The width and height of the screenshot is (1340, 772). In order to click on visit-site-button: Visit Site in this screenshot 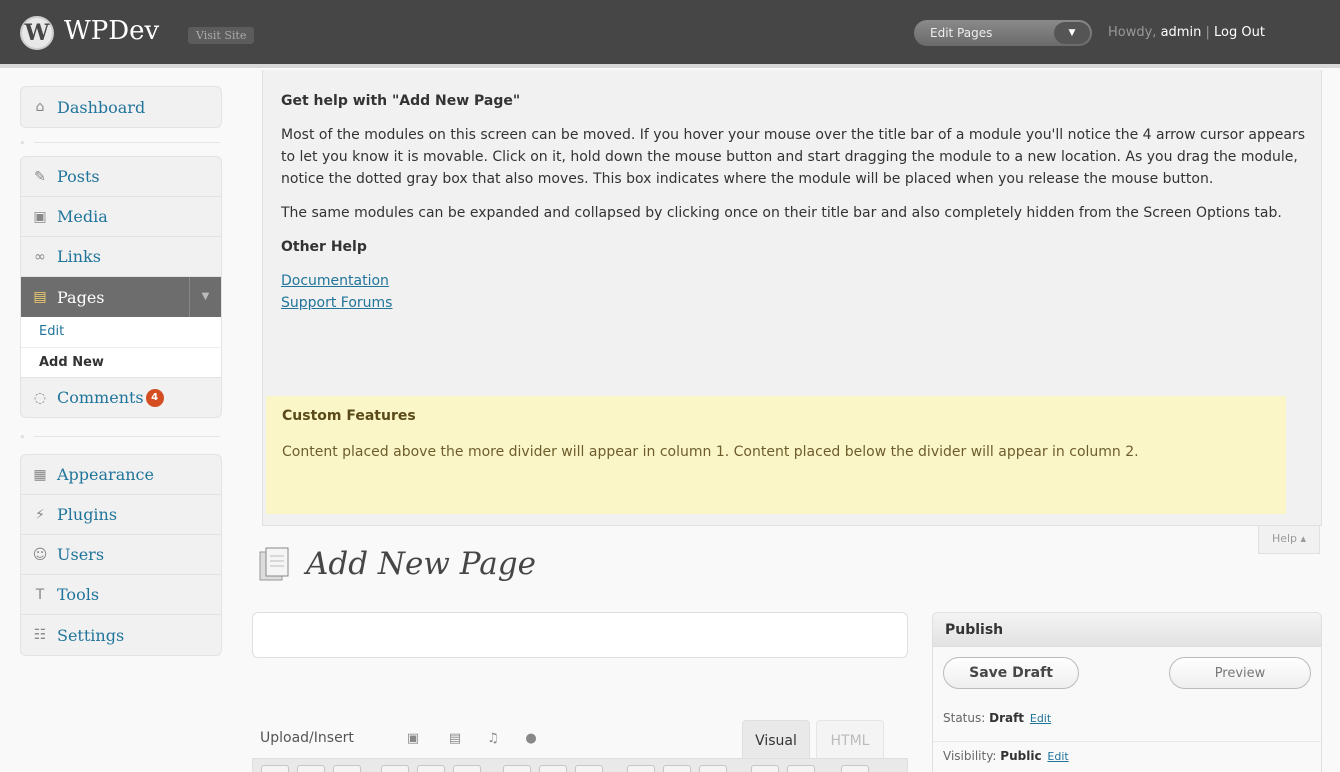, I will do `click(221, 35)`.